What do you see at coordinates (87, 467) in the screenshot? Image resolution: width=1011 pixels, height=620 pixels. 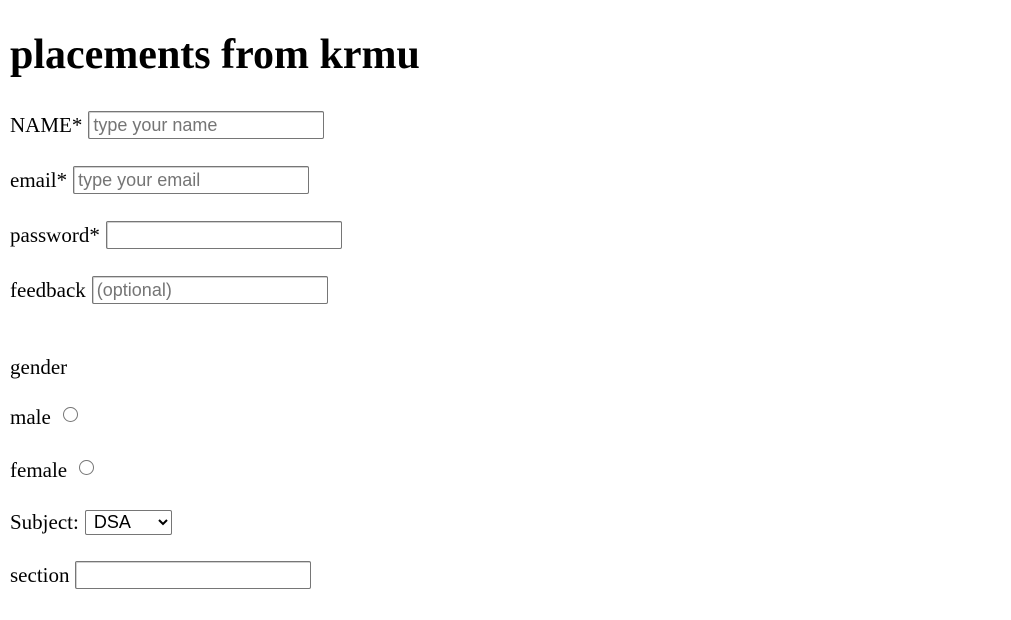 I see `gender-female-radio` at bounding box center [87, 467].